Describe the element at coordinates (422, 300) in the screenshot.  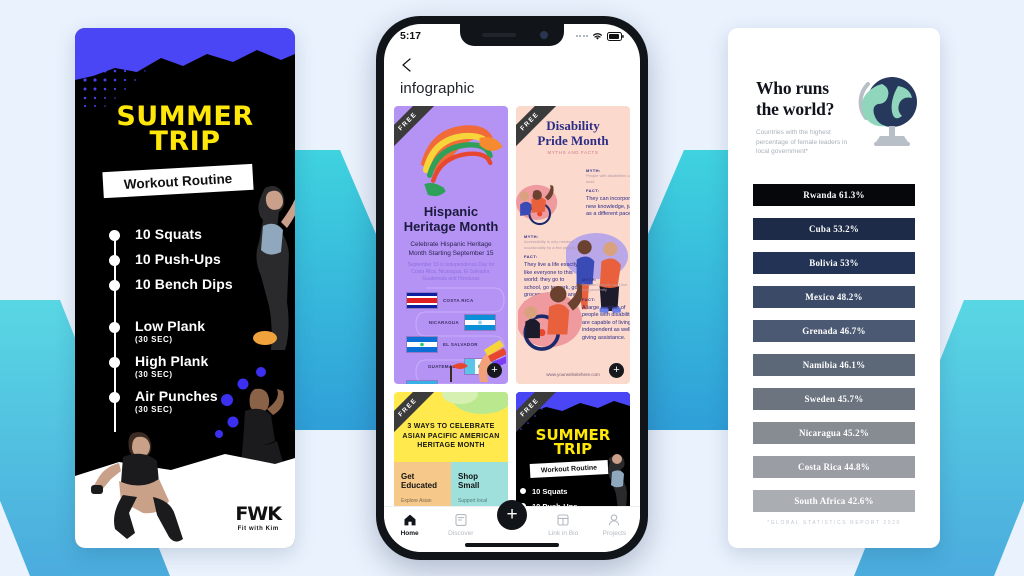
I see `flag-costa-rica` at that location.